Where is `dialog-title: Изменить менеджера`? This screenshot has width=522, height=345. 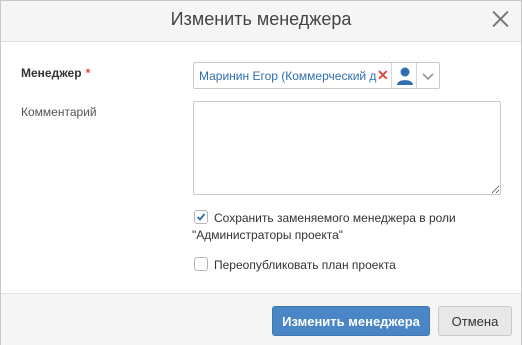 dialog-title: Изменить менеджера is located at coordinates (261, 19).